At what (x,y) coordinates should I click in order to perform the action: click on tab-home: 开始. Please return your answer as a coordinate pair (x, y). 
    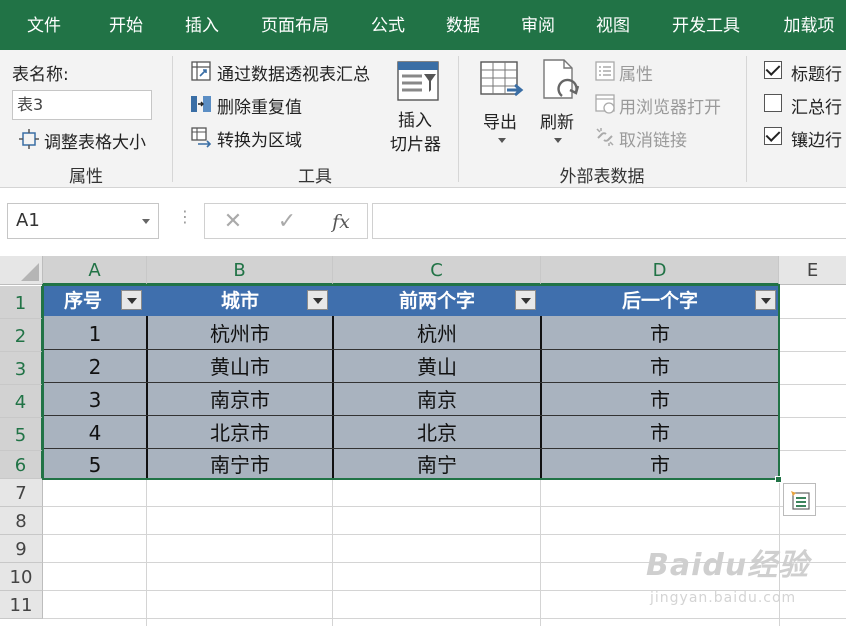
    Looking at the image, I should click on (126, 25).